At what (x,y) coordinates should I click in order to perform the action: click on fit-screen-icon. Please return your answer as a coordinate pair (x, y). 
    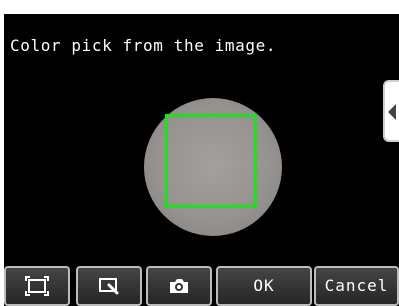
    Looking at the image, I should click on (37, 286).